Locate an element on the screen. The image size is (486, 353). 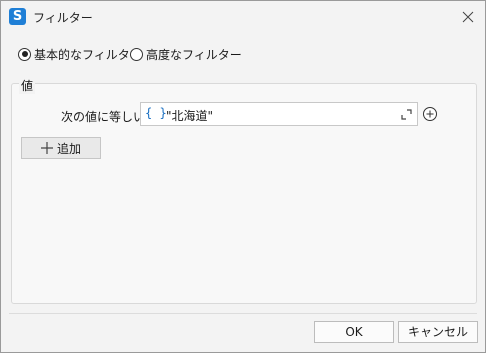
close-icon is located at coordinates (468, 17).